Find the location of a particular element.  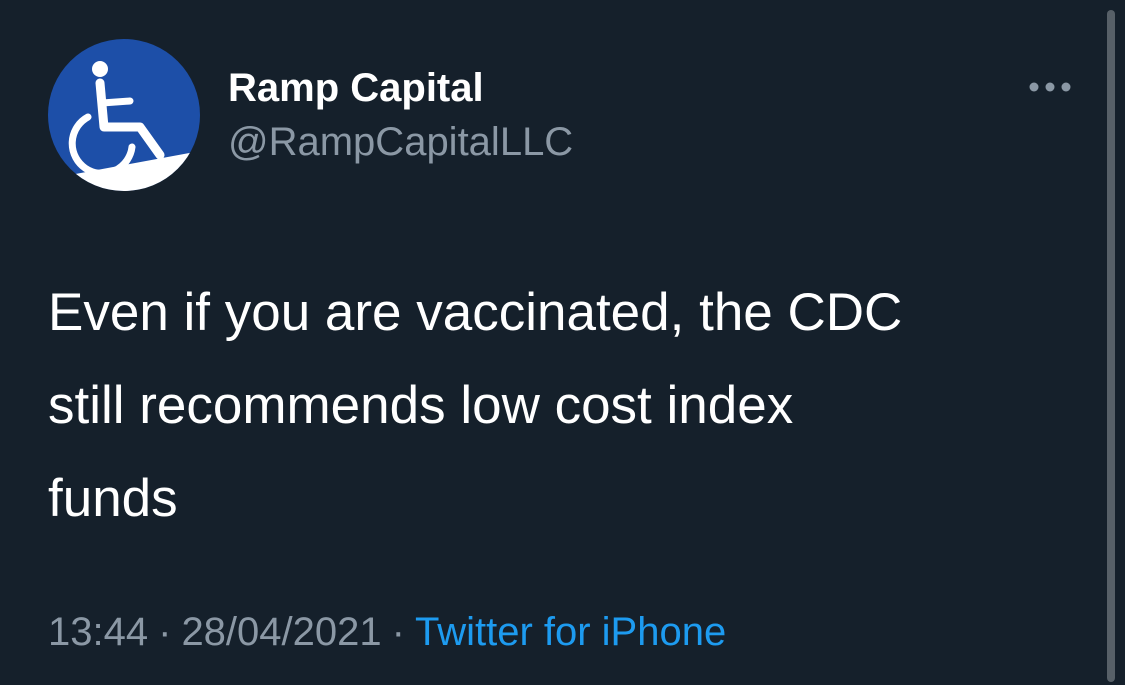

tweet-source-link: Twitter for iPhone is located at coordinates (570, 632).